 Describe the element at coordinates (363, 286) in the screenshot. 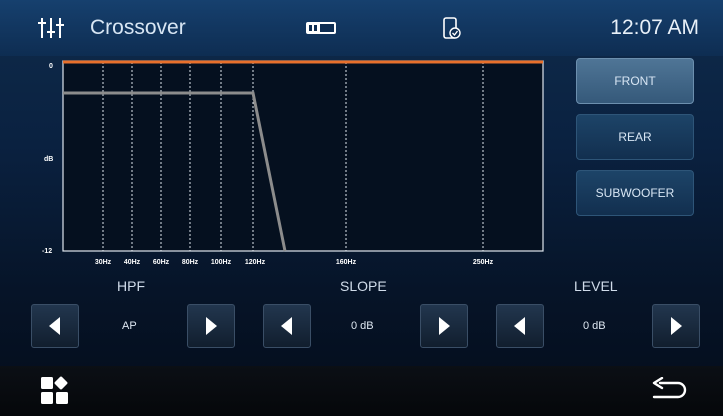

I see `slope-label: SLOPE` at that location.